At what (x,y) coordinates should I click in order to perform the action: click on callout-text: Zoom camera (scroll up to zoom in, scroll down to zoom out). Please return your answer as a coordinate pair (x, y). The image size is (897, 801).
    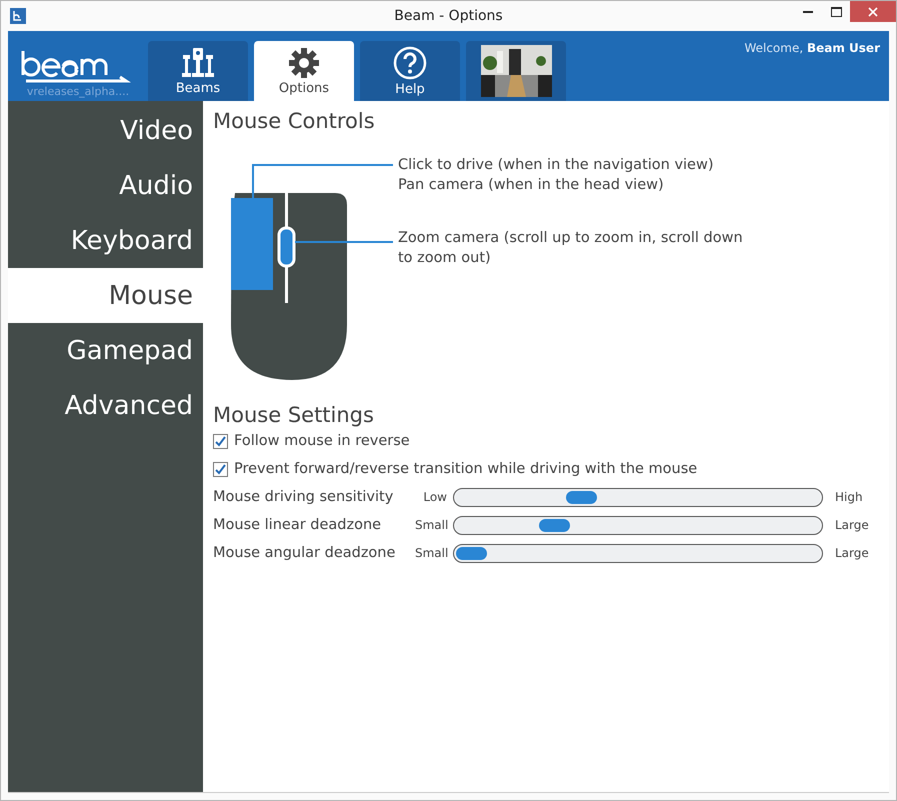
    Looking at the image, I should click on (571, 248).